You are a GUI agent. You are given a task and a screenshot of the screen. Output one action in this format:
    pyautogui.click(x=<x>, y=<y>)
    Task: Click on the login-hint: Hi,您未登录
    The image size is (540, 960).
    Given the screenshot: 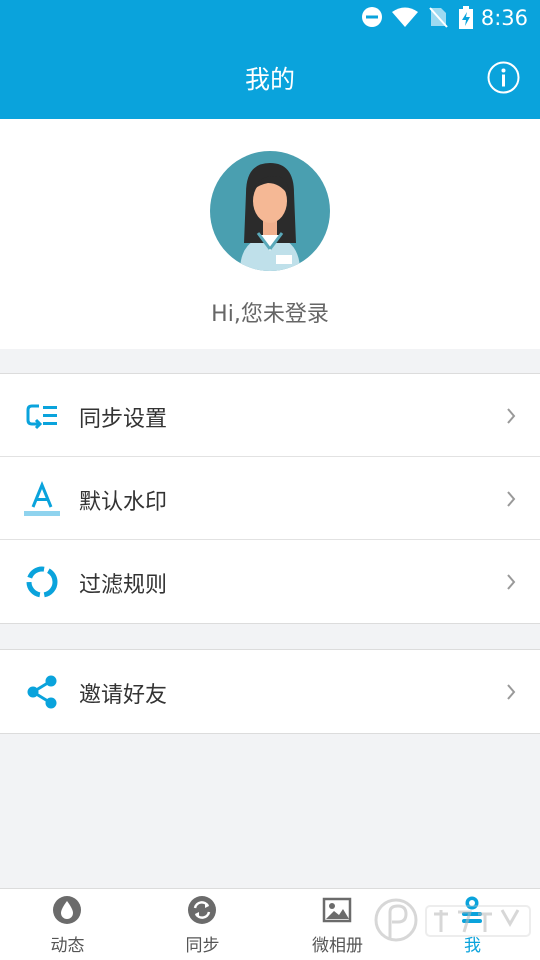 What is the action you would take?
    pyautogui.click(x=270, y=312)
    